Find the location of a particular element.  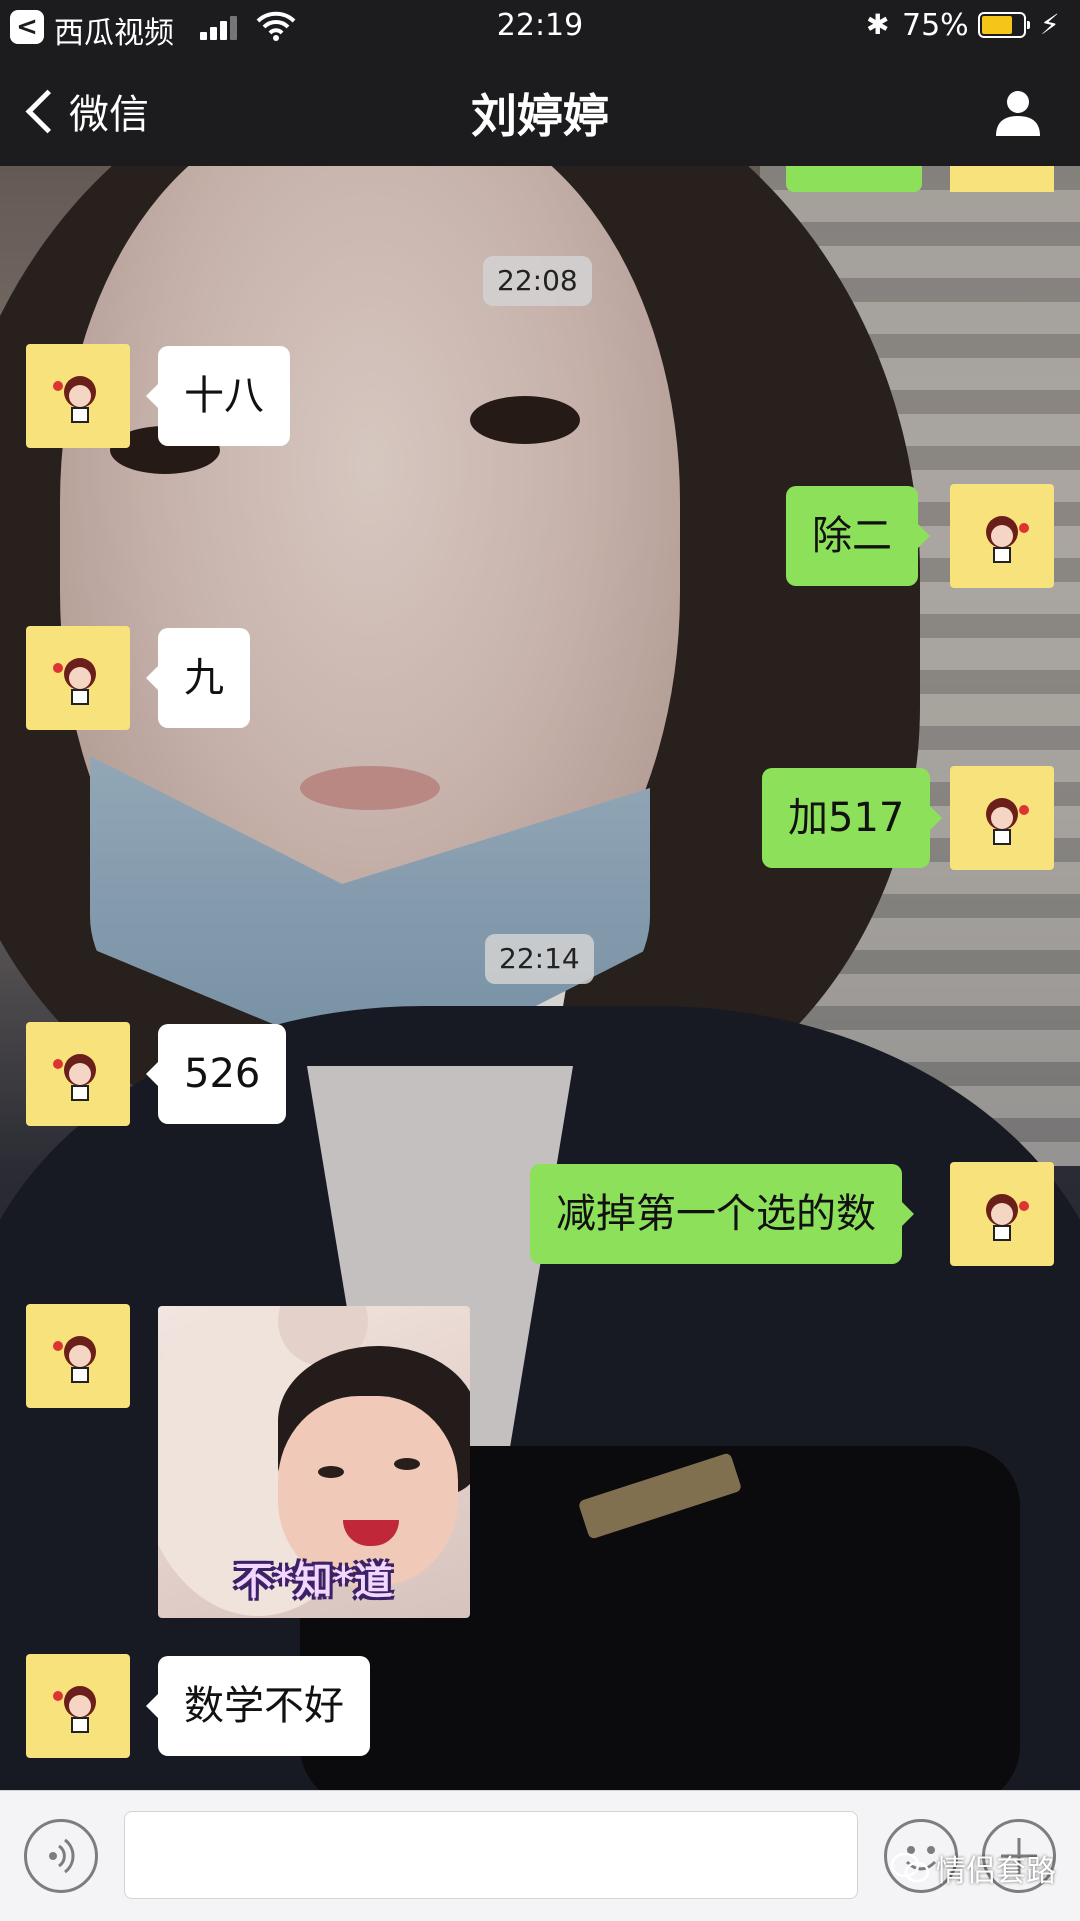

person-icon is located at coordinates (1018, 112).